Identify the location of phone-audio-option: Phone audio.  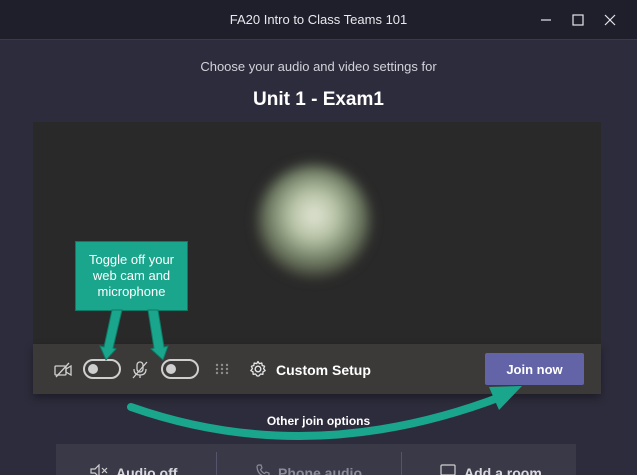
(309, 469).